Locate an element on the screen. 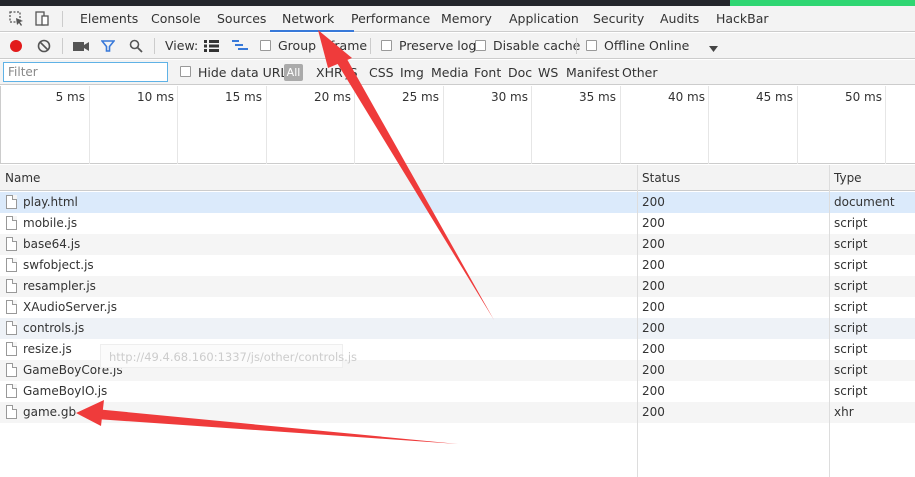 The image size is (915, 477). chevron-down-icon is located at coordinates (713, 47).